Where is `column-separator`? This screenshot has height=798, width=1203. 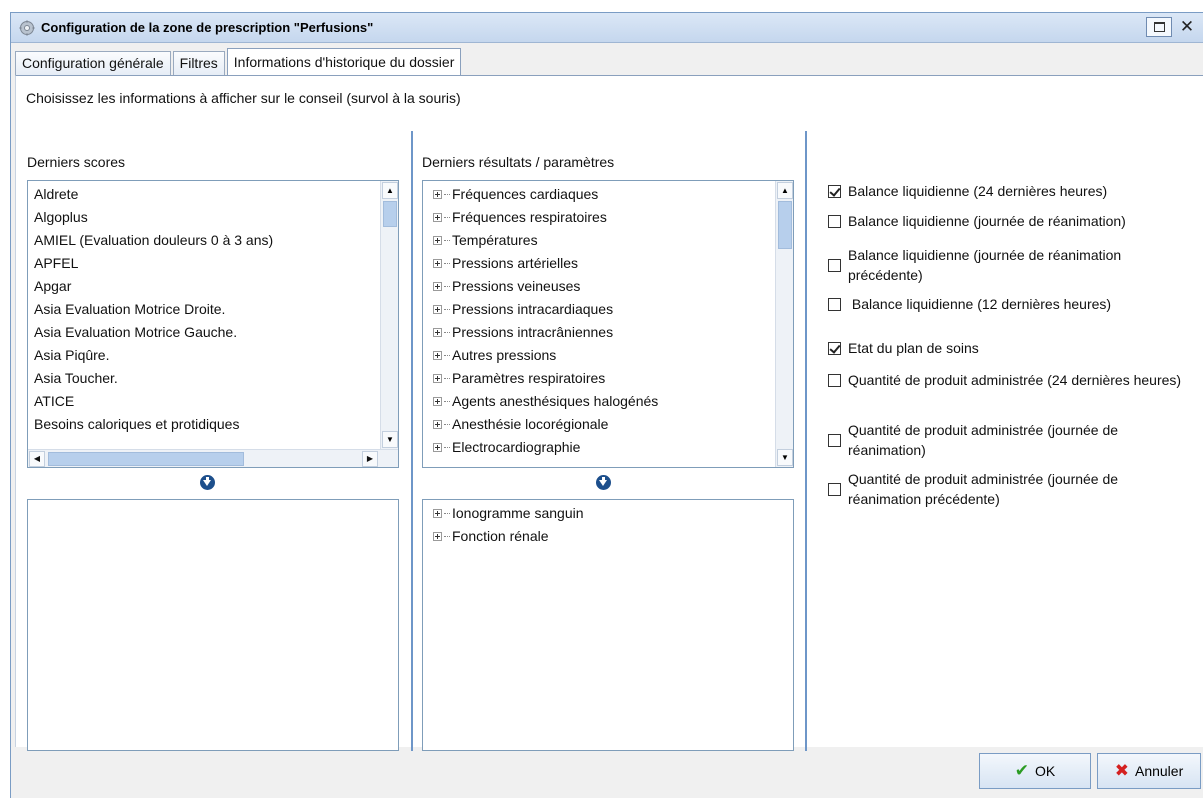
column-separator is located at coordinates (806, 441).